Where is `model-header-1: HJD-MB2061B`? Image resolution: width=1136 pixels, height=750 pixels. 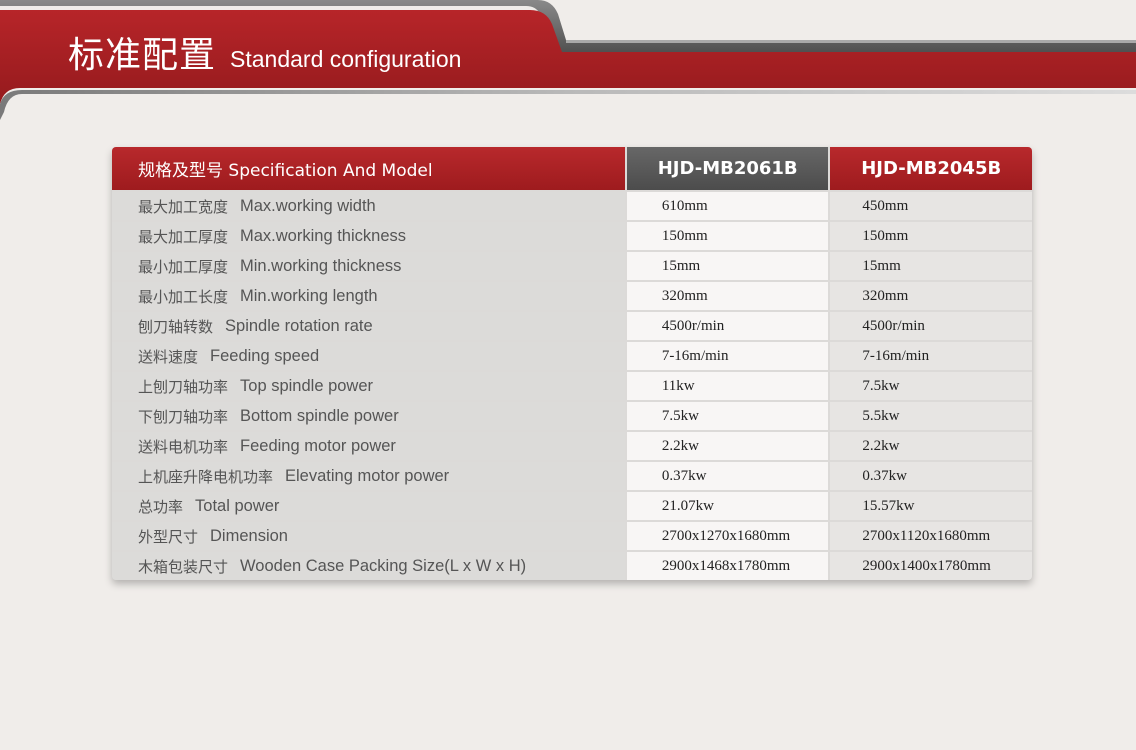
model-header-1: HJD-MB2061B is located at coordinates (727, 168).